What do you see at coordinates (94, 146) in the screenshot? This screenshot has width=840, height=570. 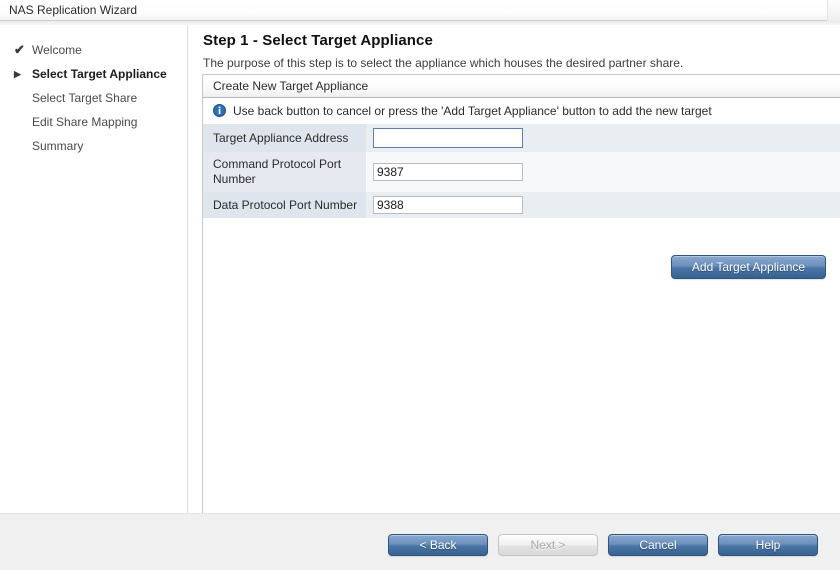 I see `sidebar-item-summary: Summary` at bounding box center [94, 146].